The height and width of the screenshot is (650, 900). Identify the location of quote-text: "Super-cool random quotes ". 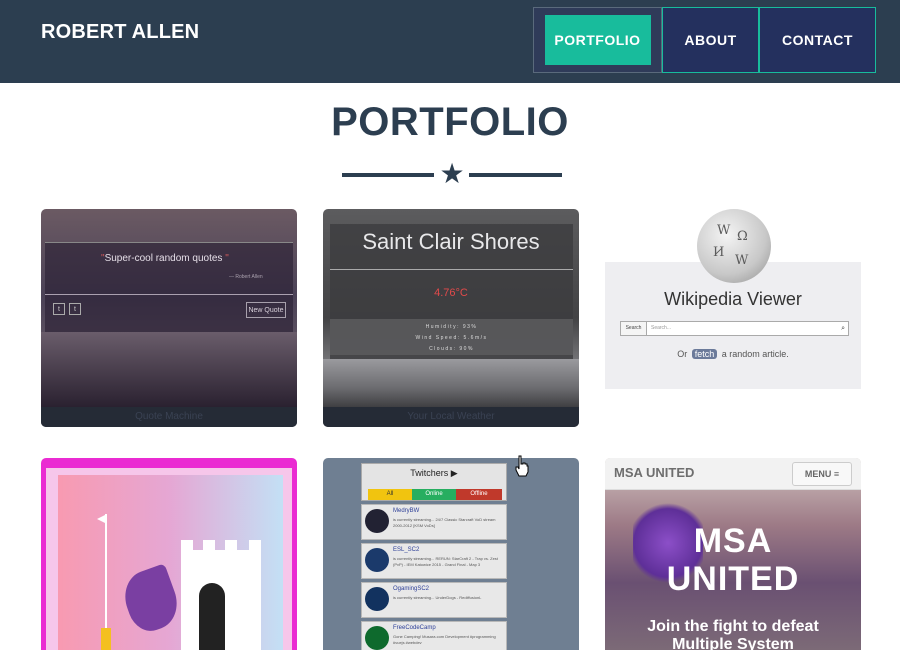
(165, 258).